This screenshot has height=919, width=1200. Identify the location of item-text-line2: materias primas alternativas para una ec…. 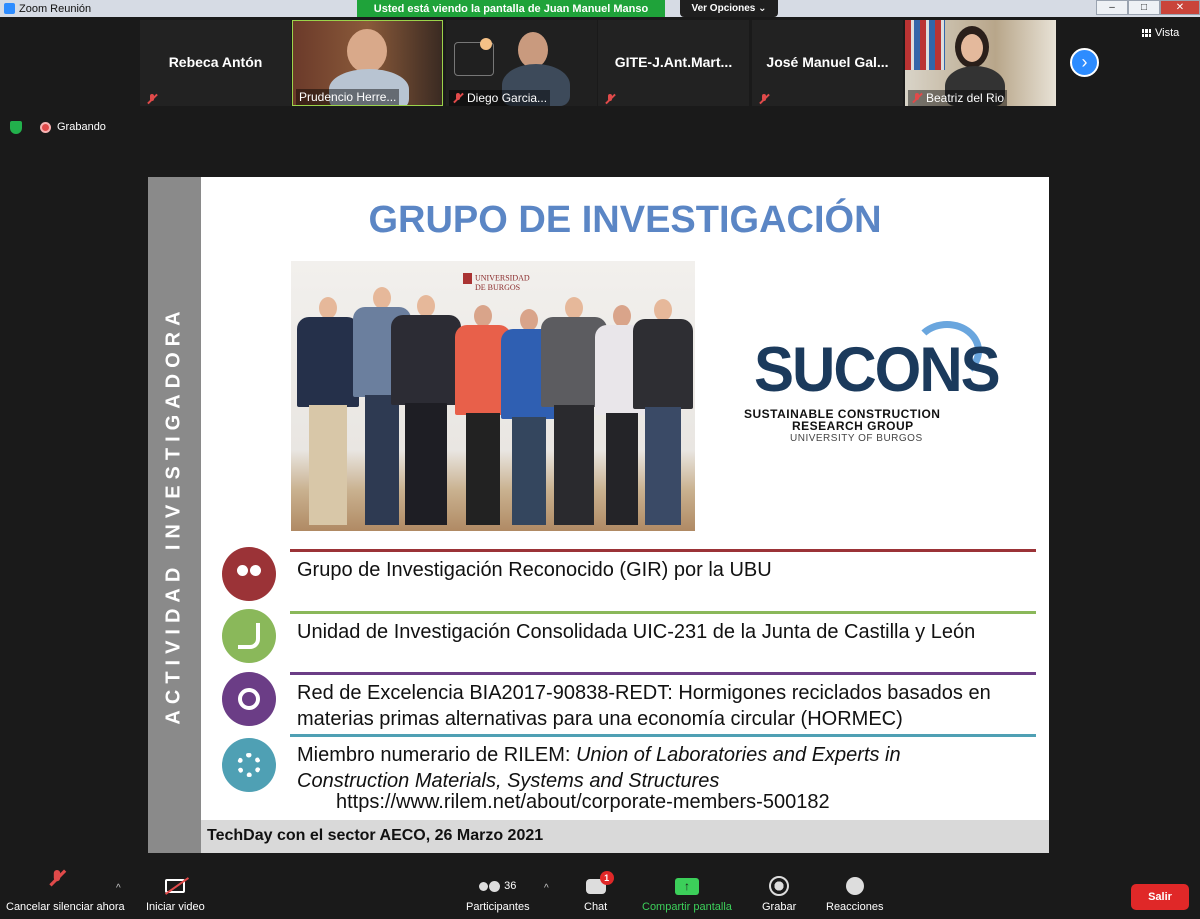
(600, 719).